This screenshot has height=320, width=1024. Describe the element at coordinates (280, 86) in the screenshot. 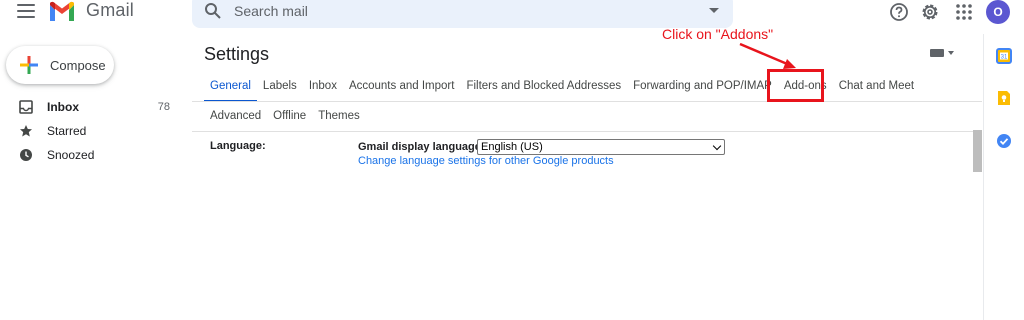

I see `tab-labels: Labels` at that location.